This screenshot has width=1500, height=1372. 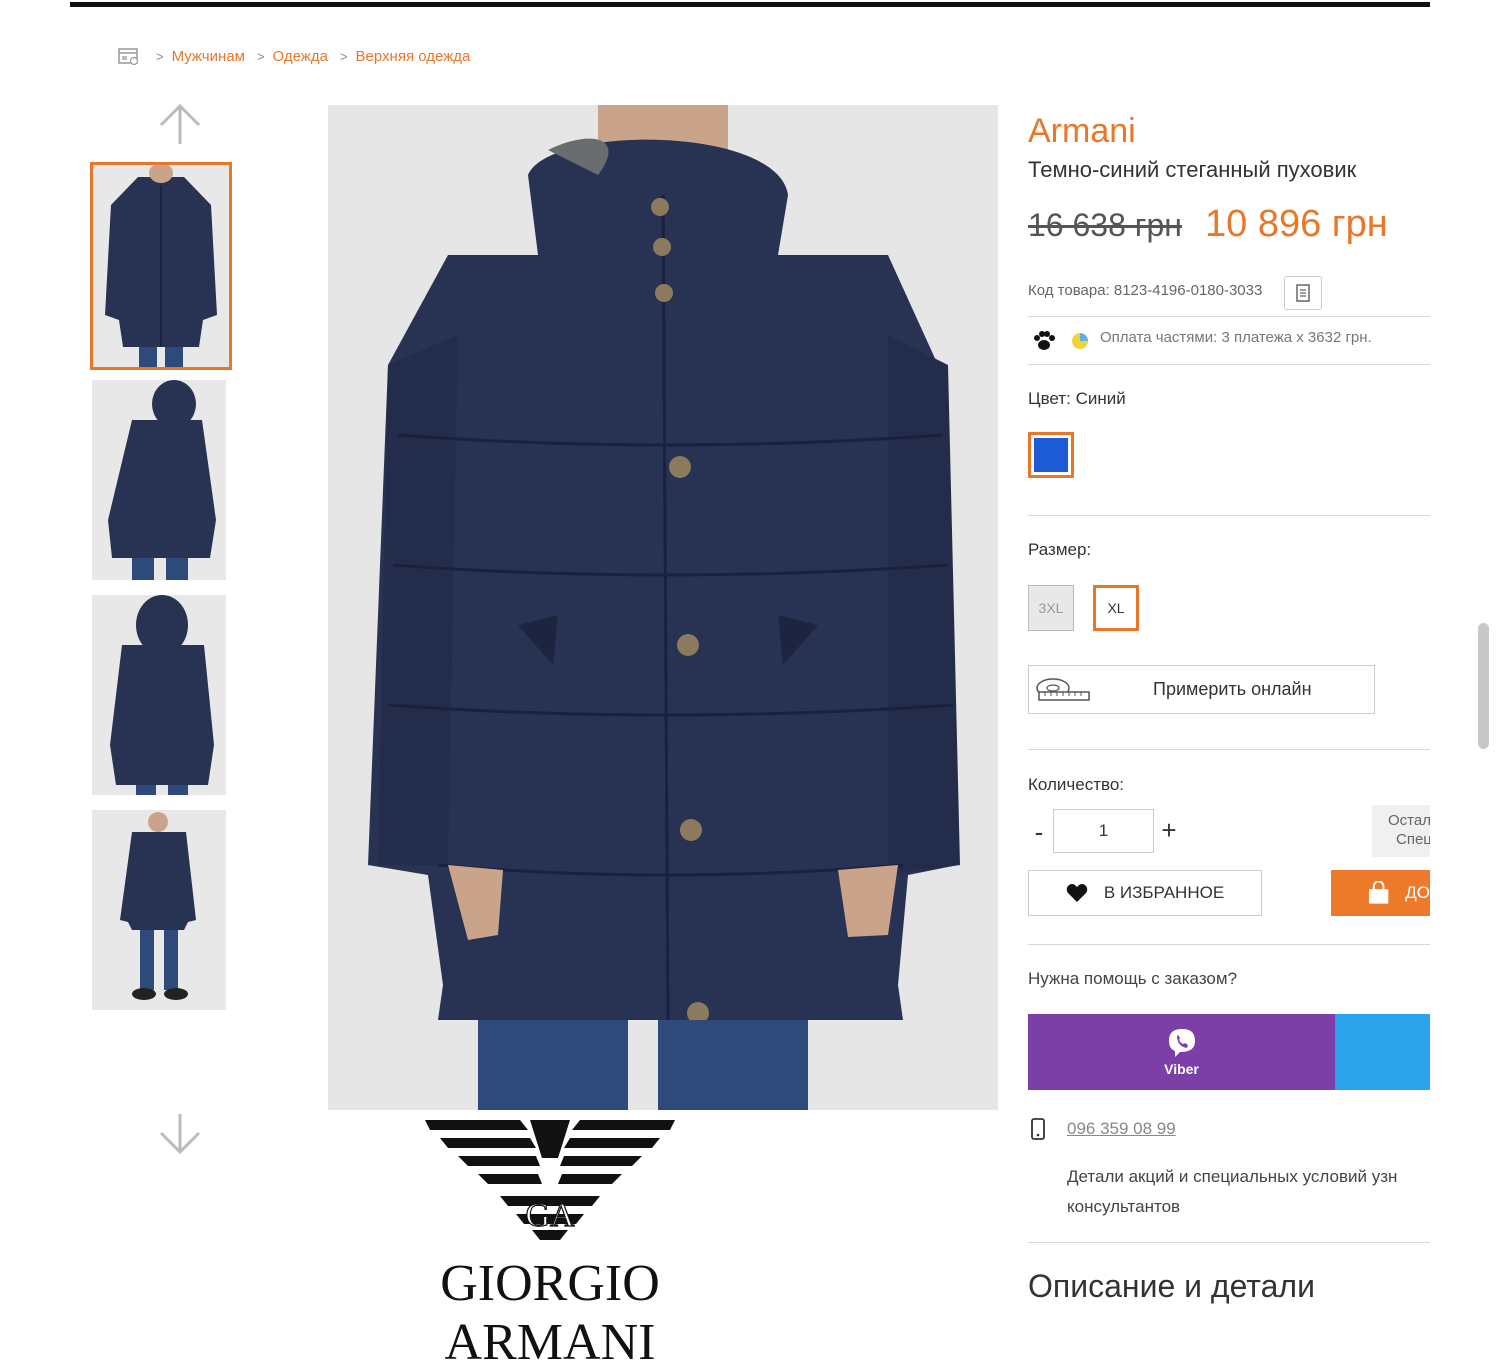 I want to click on try-online-button: Примерить онлайн, so click(x=1201, y=689).